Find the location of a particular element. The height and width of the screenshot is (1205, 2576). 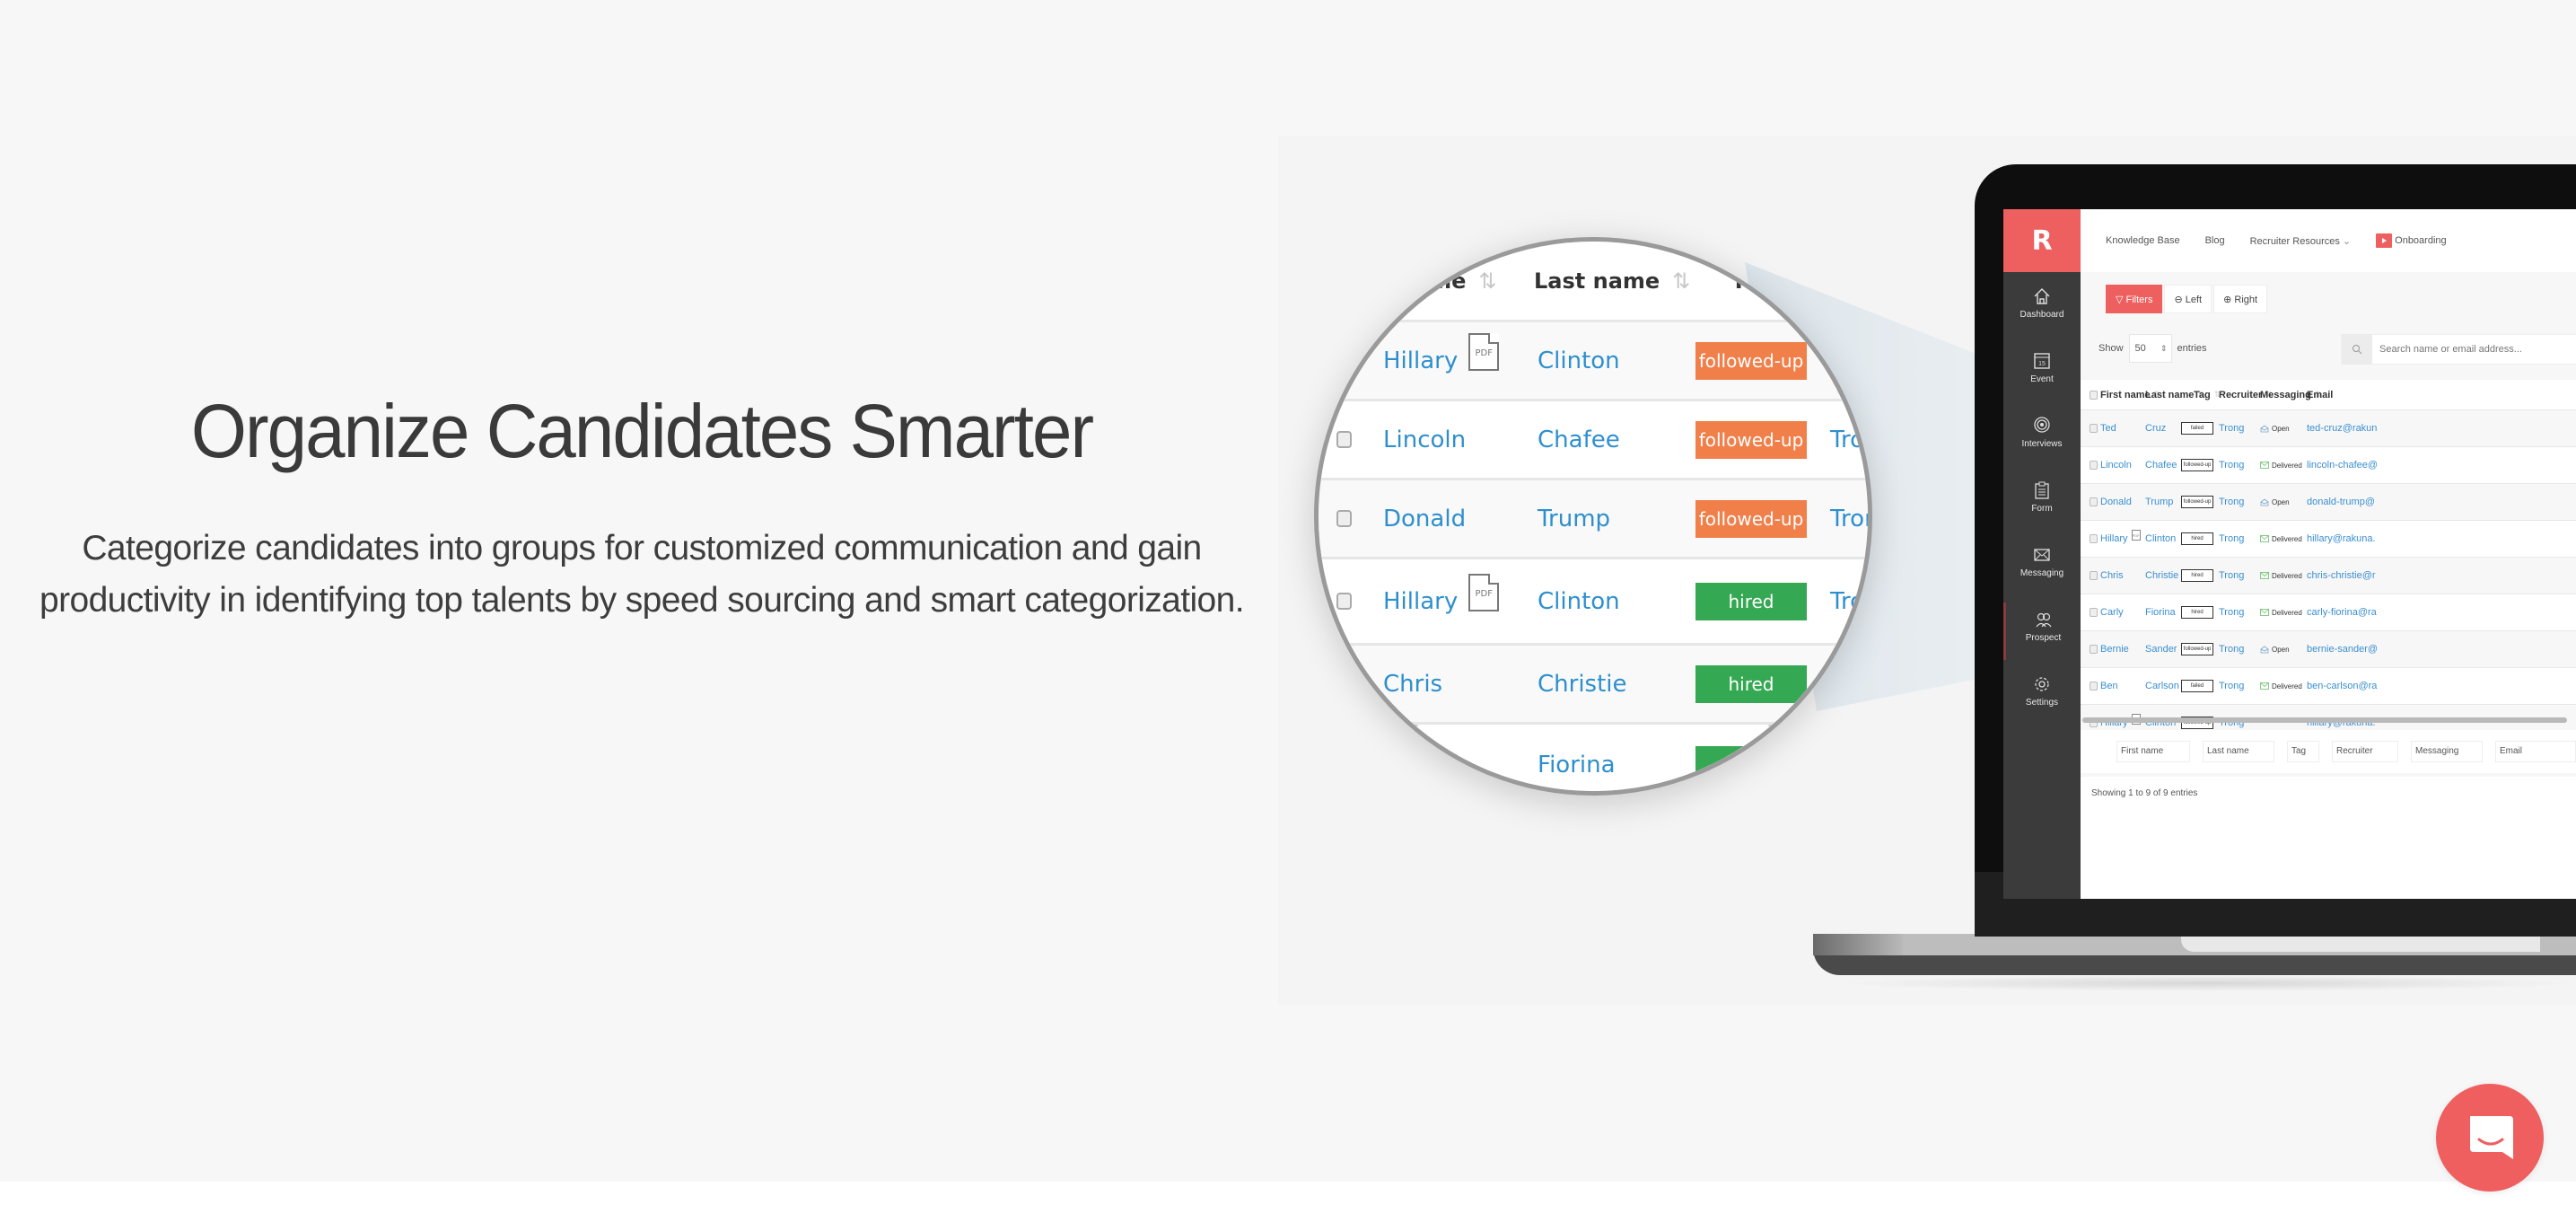

email-link: lincoln-chafee@ is located at coordinates (2342, 465).